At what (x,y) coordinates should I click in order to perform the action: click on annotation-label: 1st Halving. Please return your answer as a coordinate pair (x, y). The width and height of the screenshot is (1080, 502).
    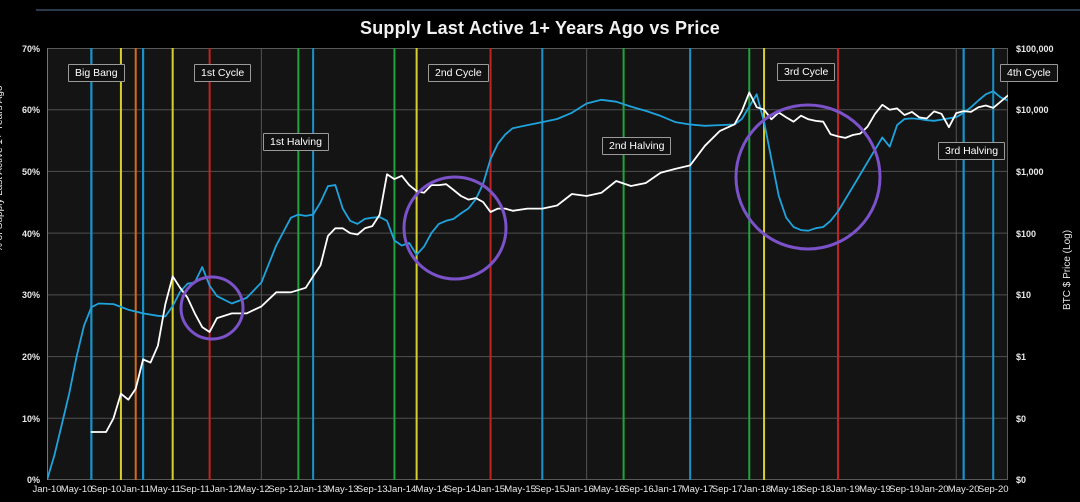
    Looking at the image, I should click on (296, 142).